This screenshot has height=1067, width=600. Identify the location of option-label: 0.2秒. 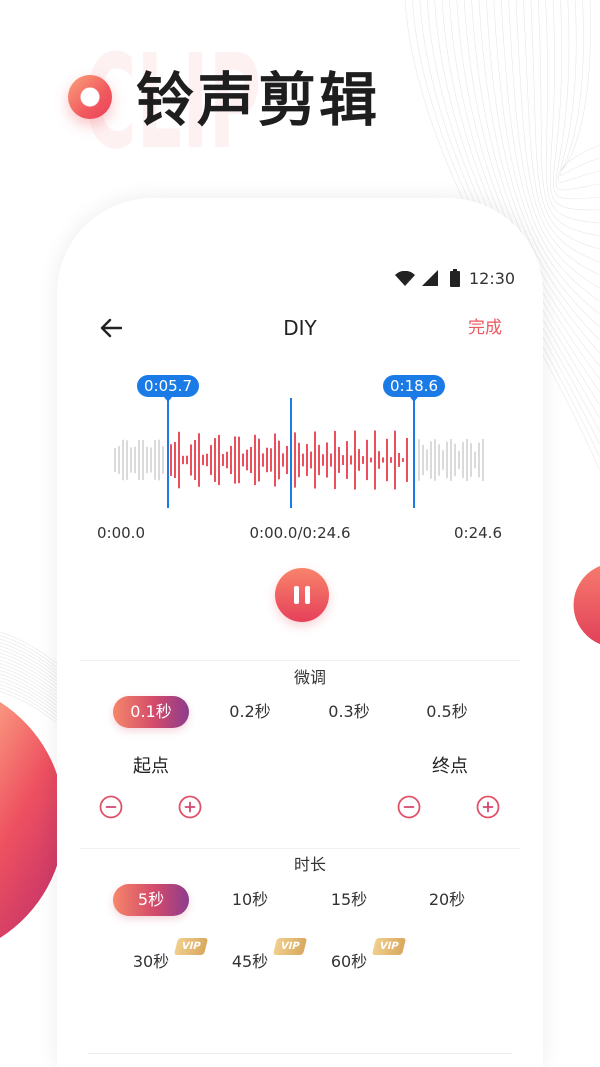
(250, 711).